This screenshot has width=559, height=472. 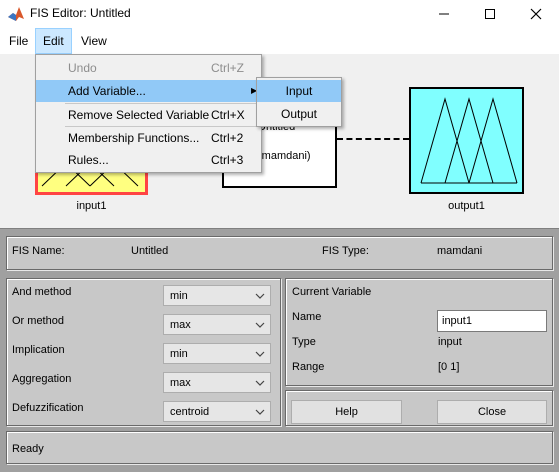 What do you see at coordinates (469, 140) in the screenshot?
I see `output-membership-functions` at bounding box center [469, 140].